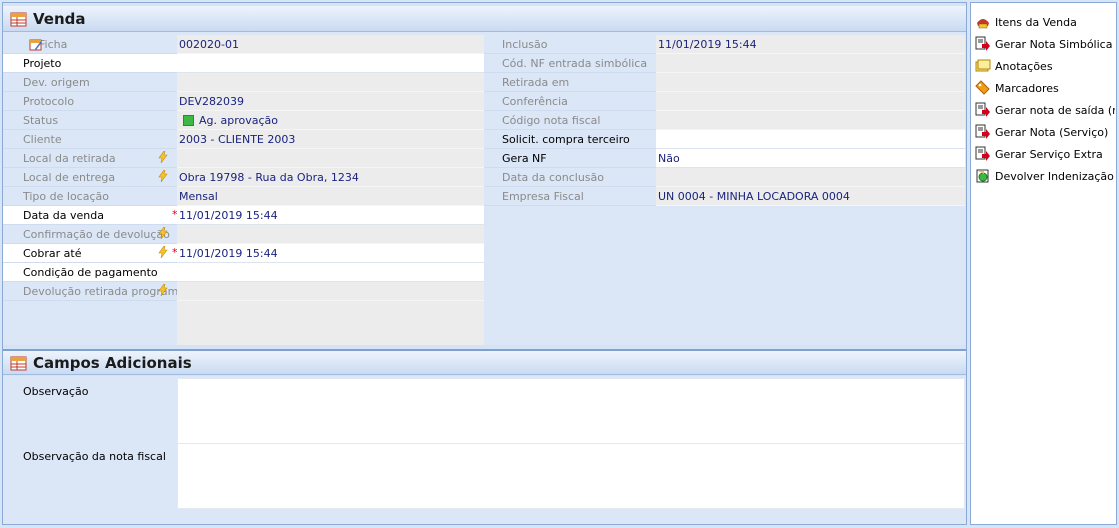 This screenshot has height=528, width=1119. What do you see at coordinates (59, 18) in the screenshot?
I see `section-title: Venda` at bounding box center [59, 18].